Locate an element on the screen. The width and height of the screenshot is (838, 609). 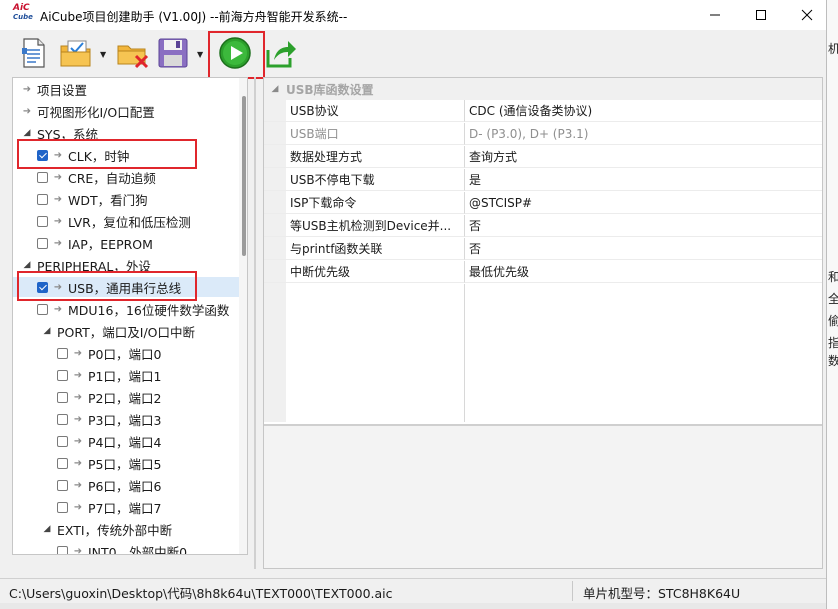
tree-item-label: LVR，复位和低压检测 is located at coordinates (129, 222).